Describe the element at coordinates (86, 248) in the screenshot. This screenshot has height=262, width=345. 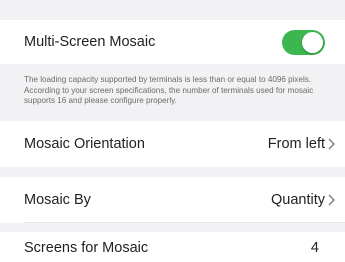
I see `screens-for-mosaic-label: Screens for Mosaic` at that location.